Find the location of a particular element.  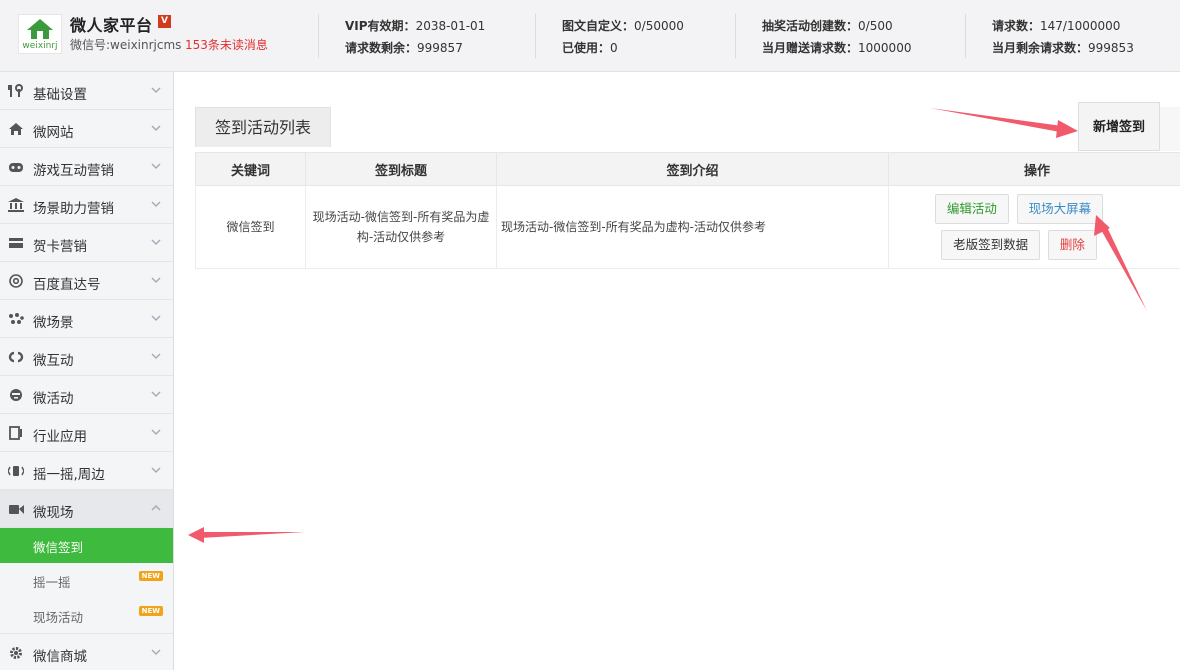

sidebar-item-shake-nearby: 摇一摇,周边 is located at coordinates (86, 471).